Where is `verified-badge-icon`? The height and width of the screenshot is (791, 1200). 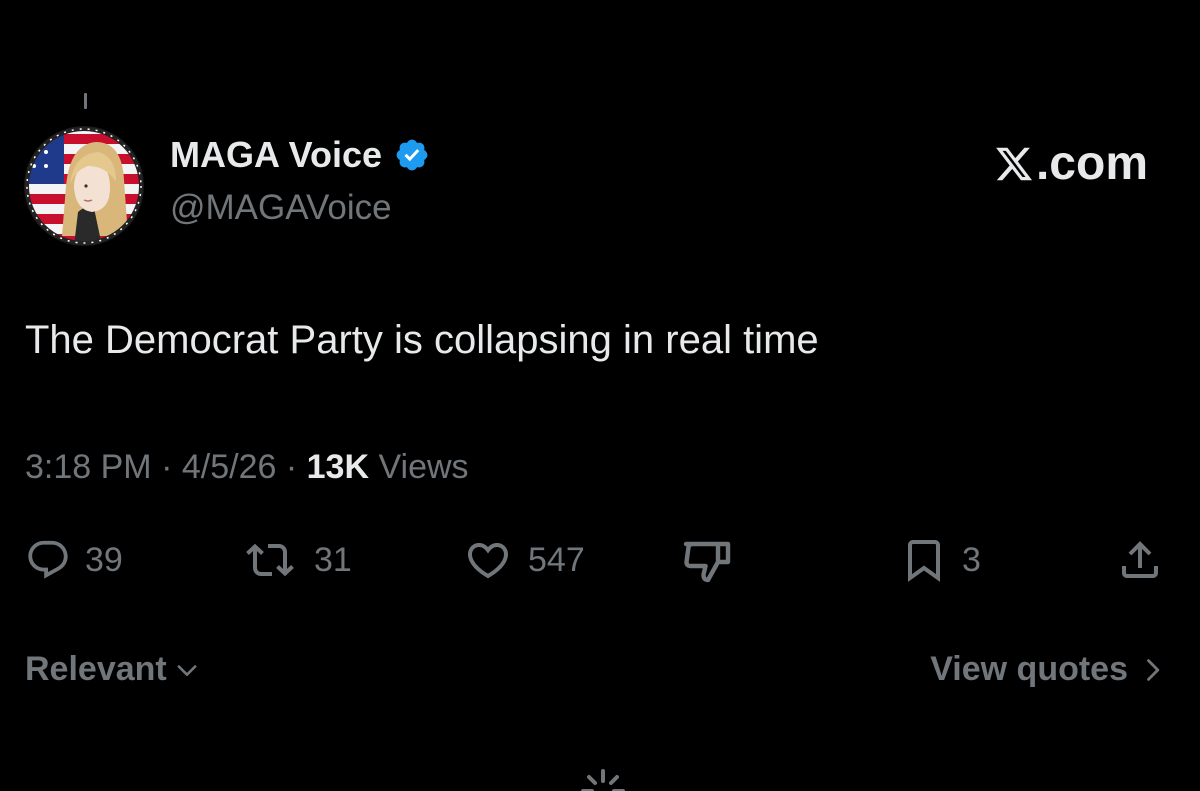
verified-badge-icon is located at coordinates (412, 155).